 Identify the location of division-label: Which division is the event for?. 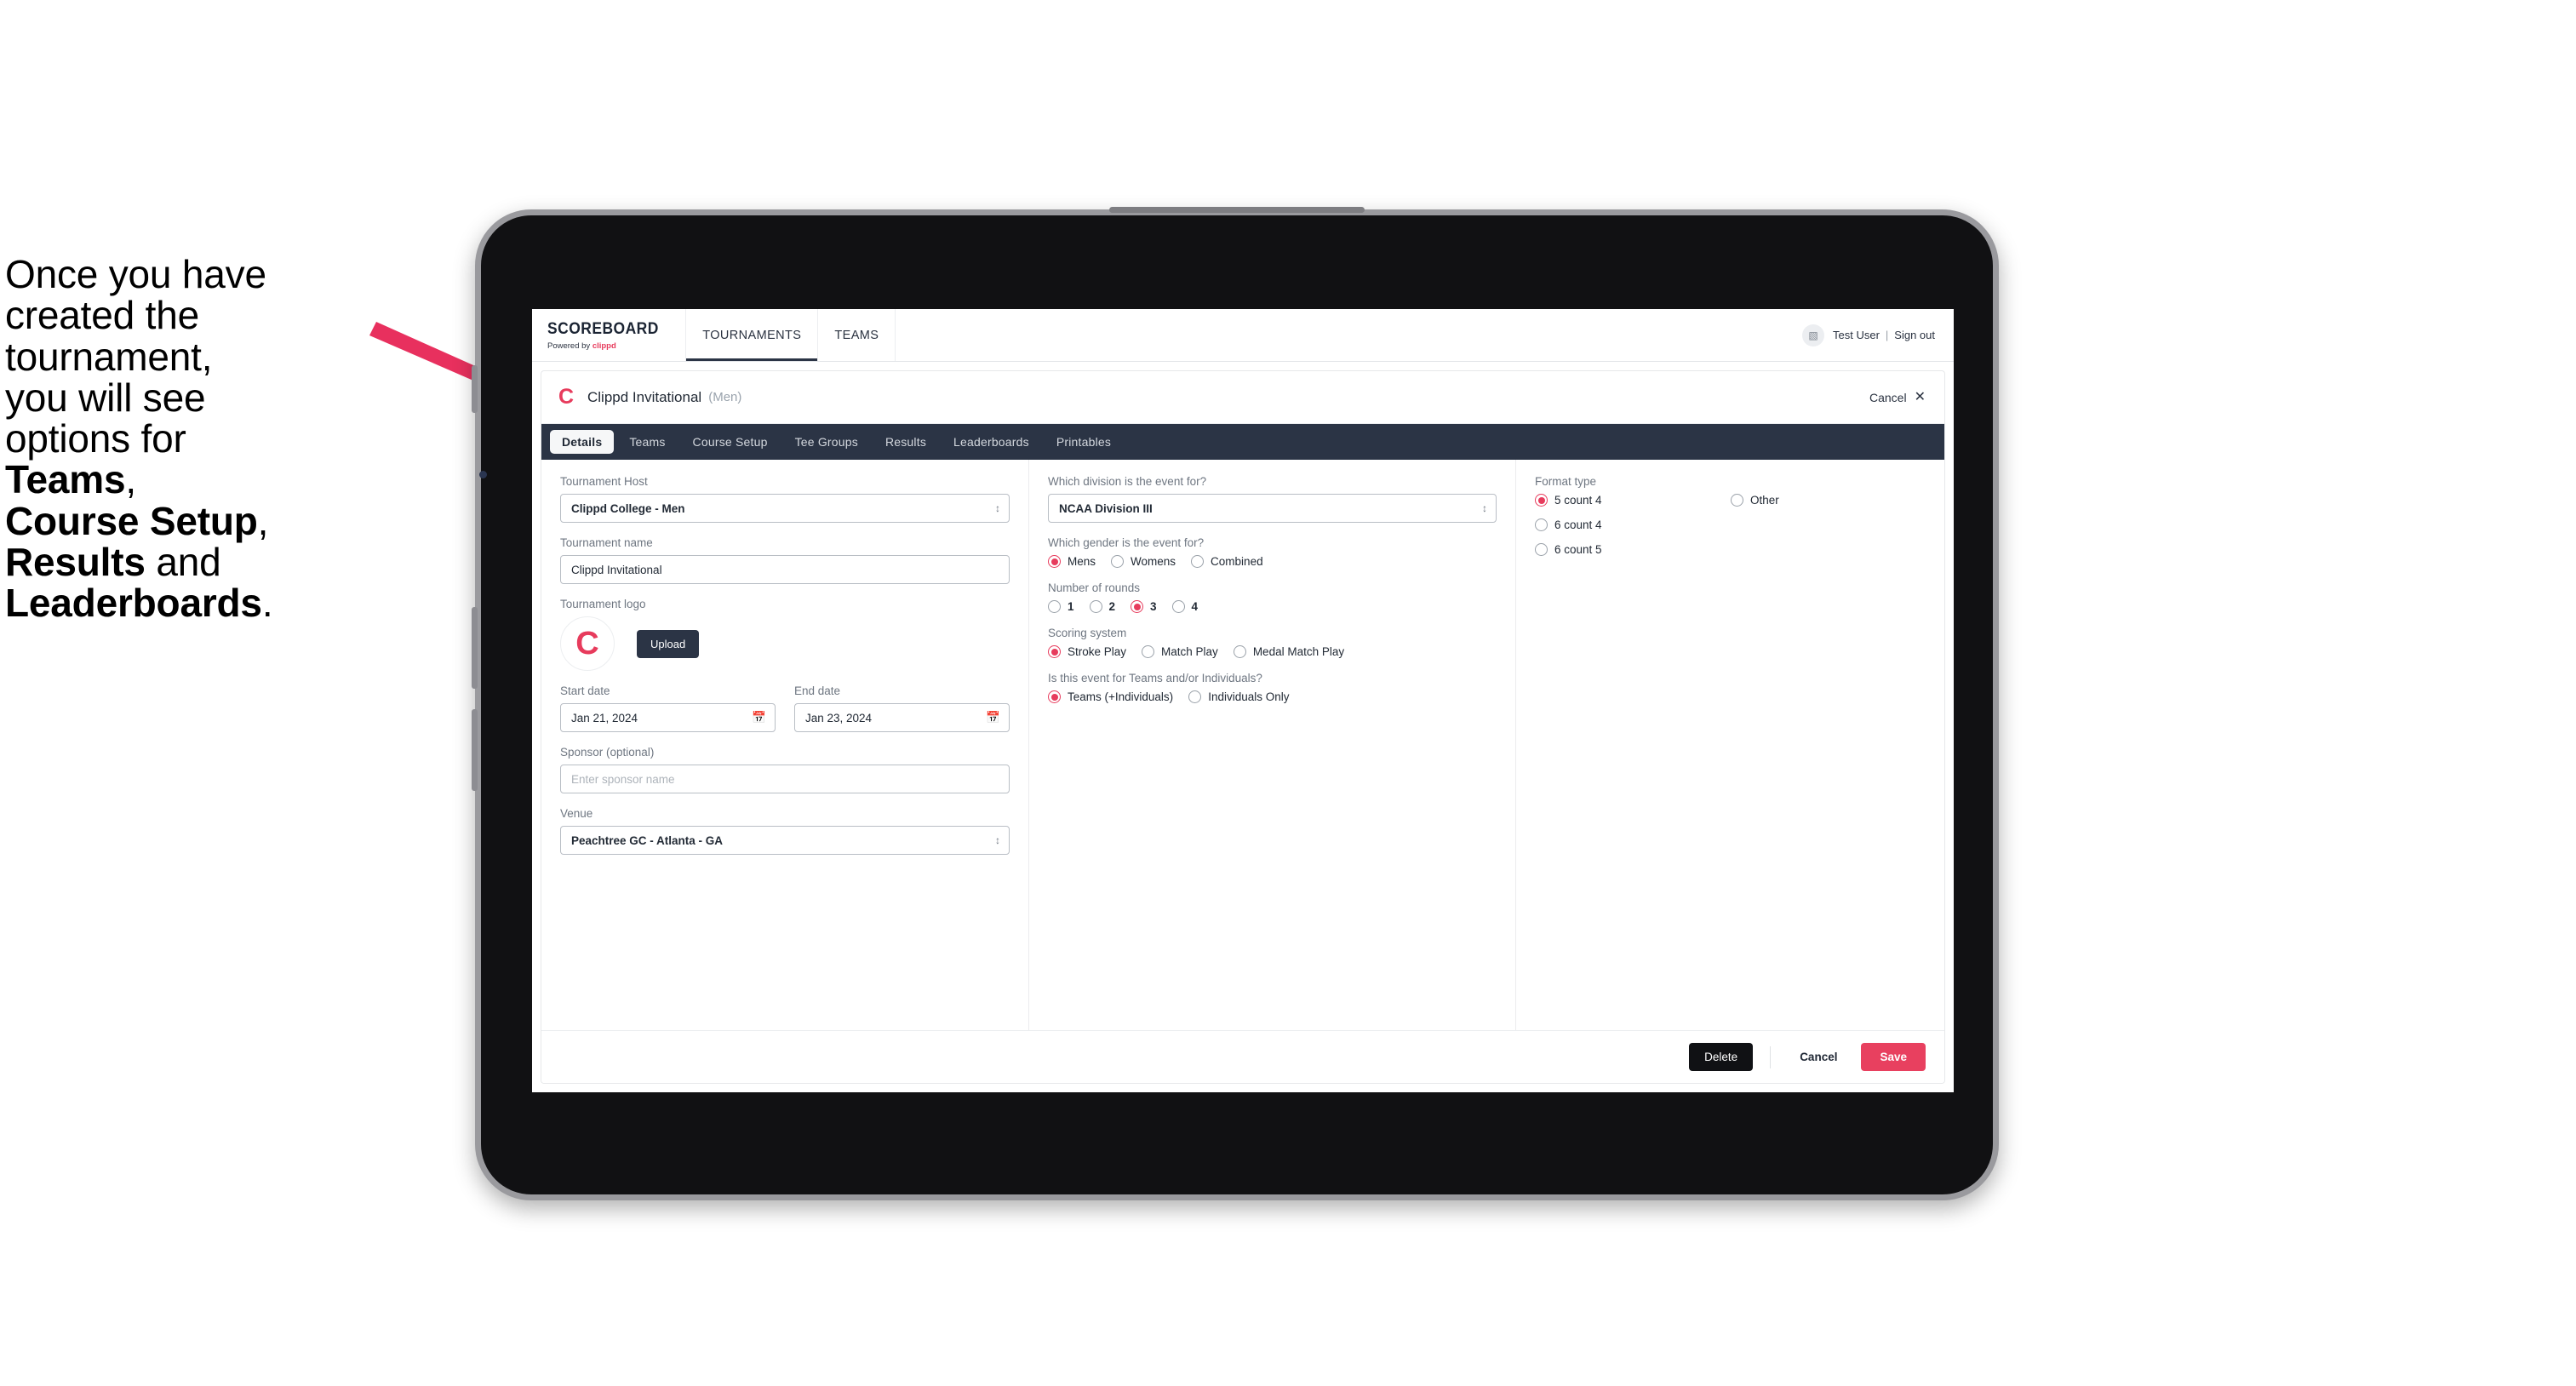
(1127, 481).